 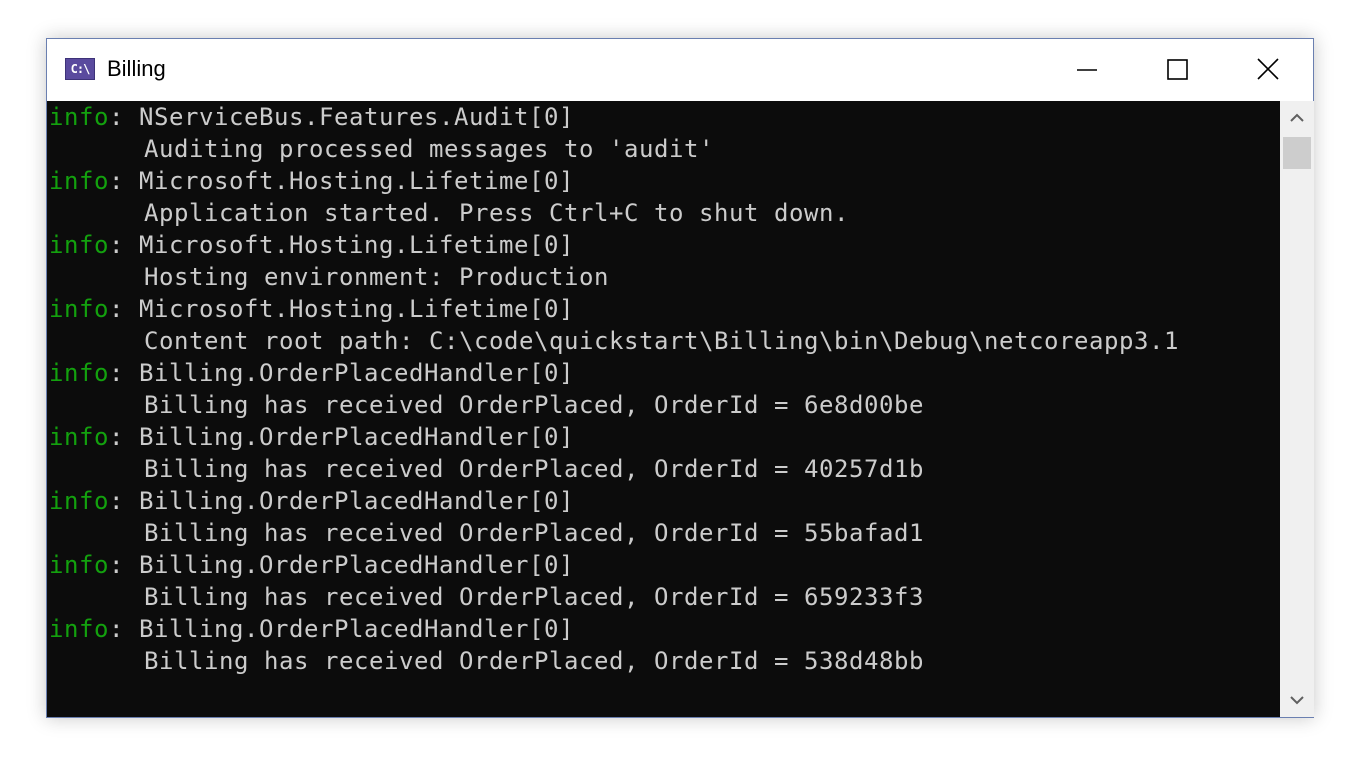 I want to click on log-message: Auditing processed messages to 'audit', so click(x=429, y=149).